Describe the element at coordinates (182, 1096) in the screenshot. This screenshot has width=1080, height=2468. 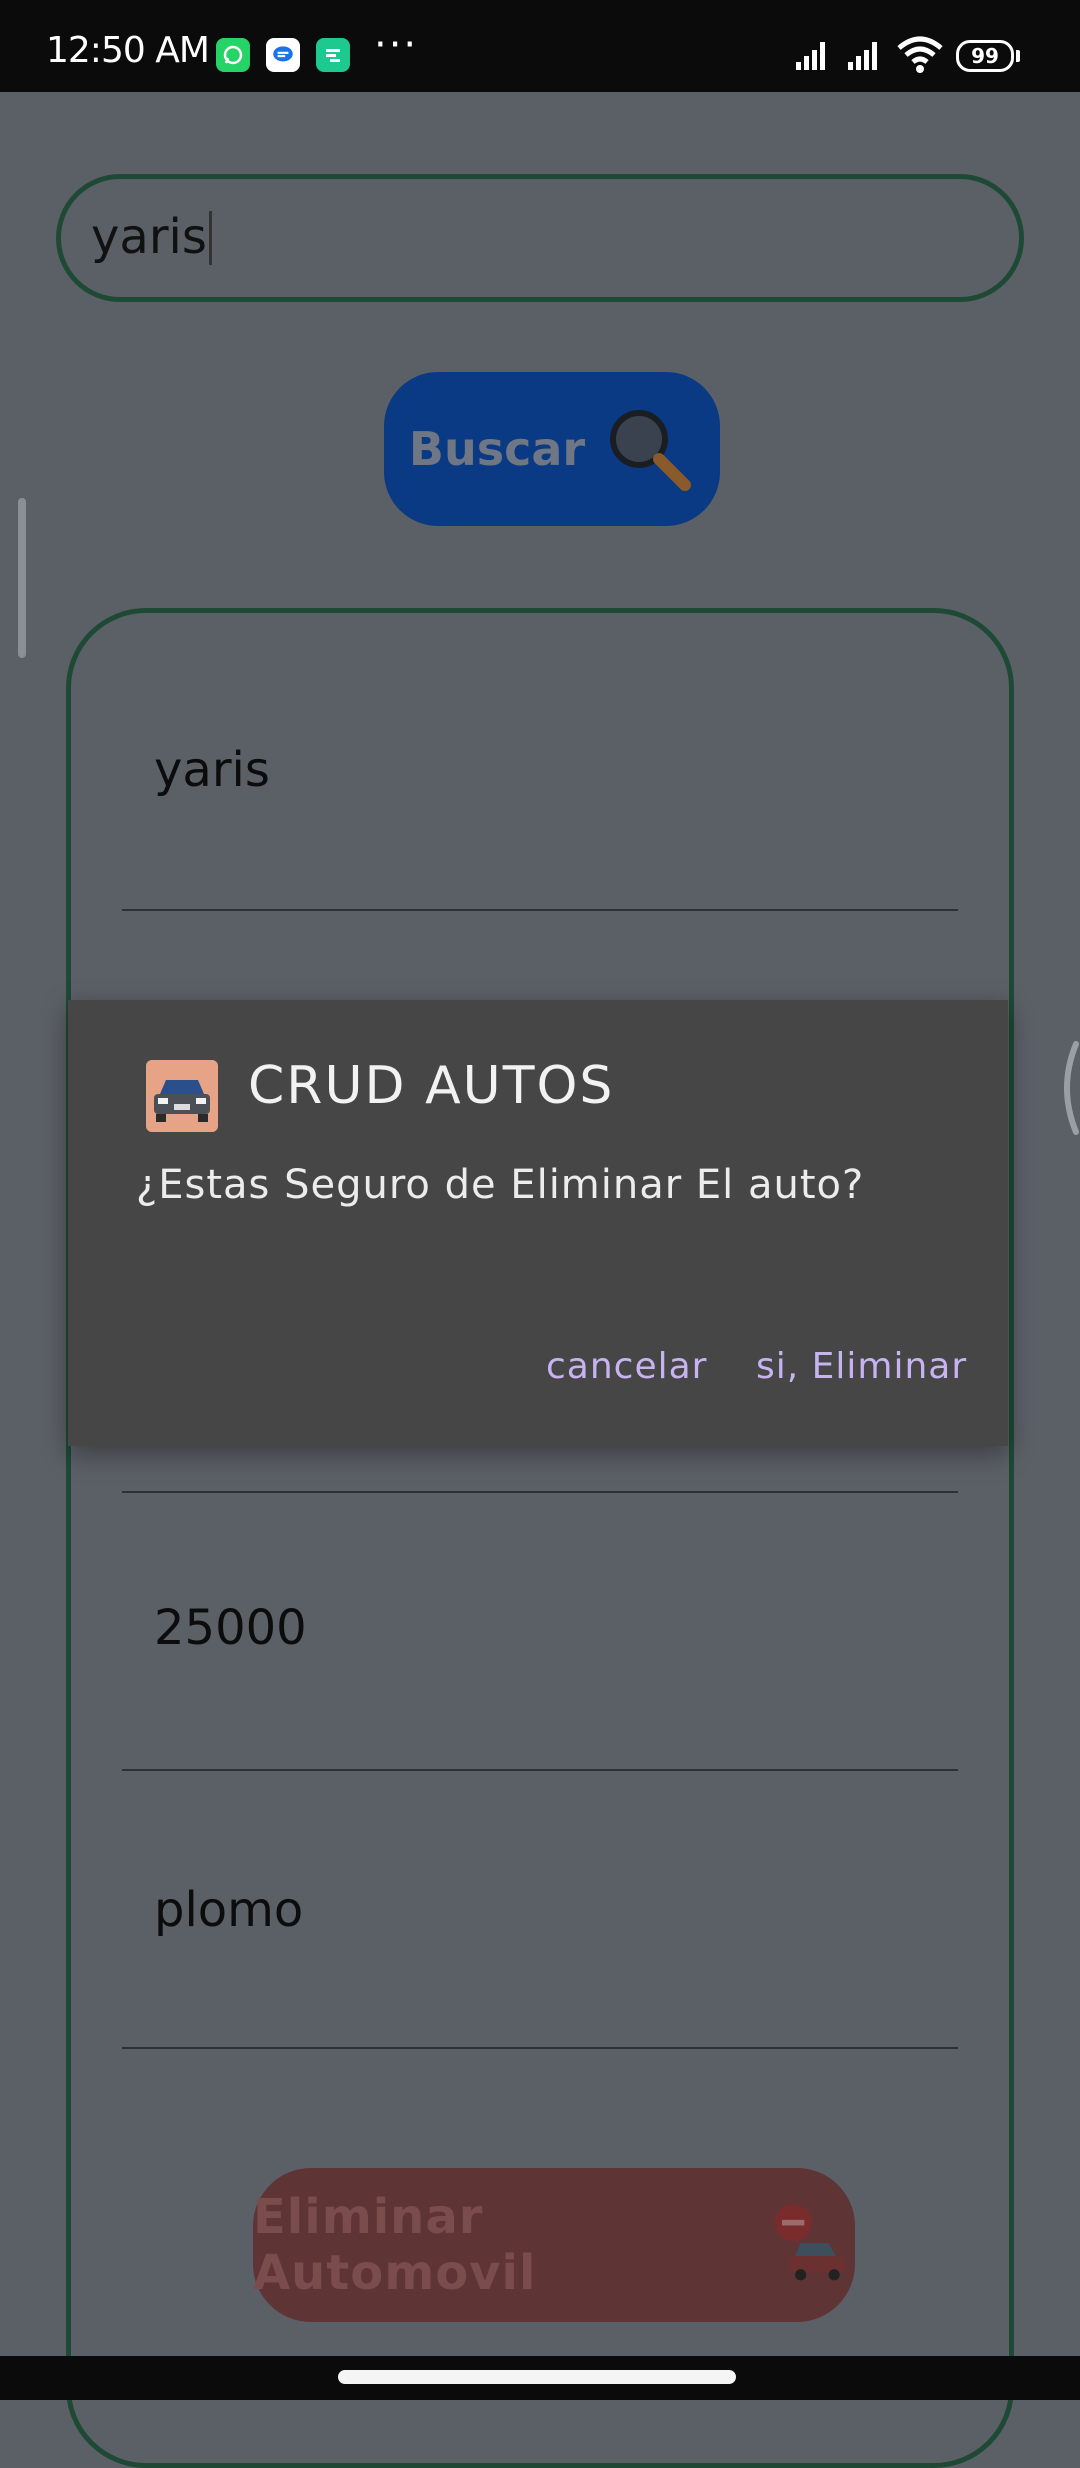
I see `car-app-icon` at that location.